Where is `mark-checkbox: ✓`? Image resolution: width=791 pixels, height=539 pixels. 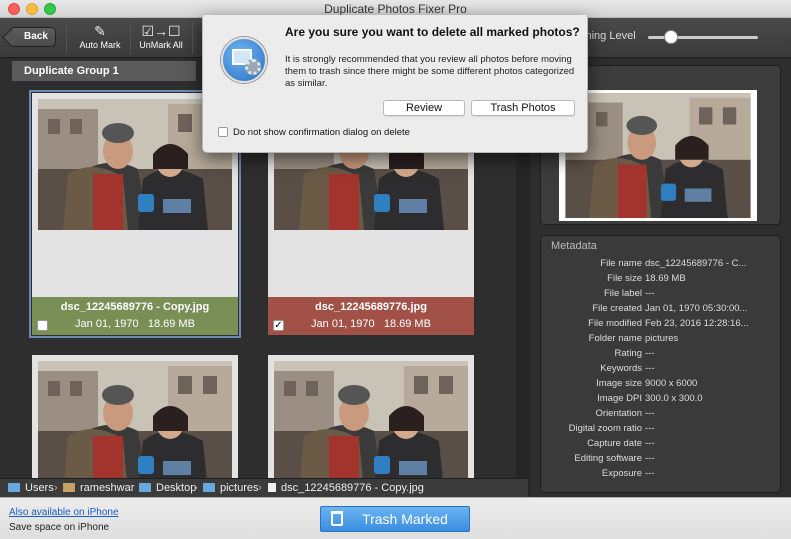
mark-checkbox: ✓ is located at coordinates (278, 325).